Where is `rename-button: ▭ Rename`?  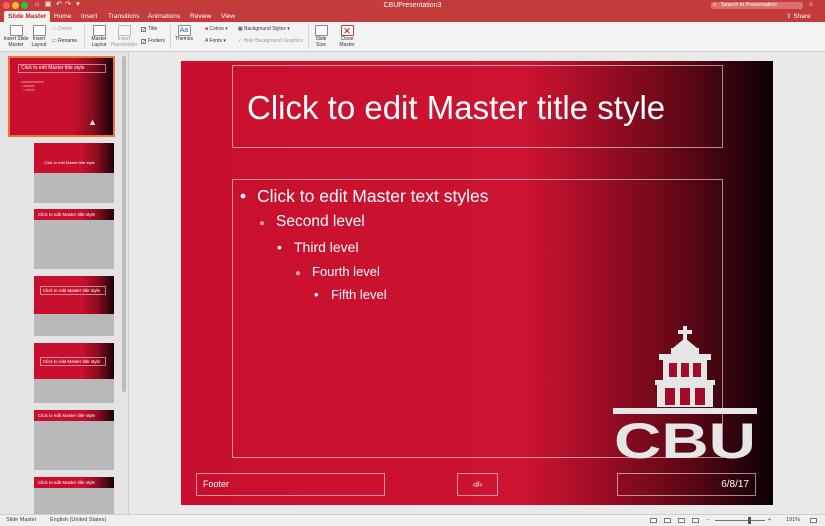
rename-button: ▭ Rename is located at coordinates (64, 41).